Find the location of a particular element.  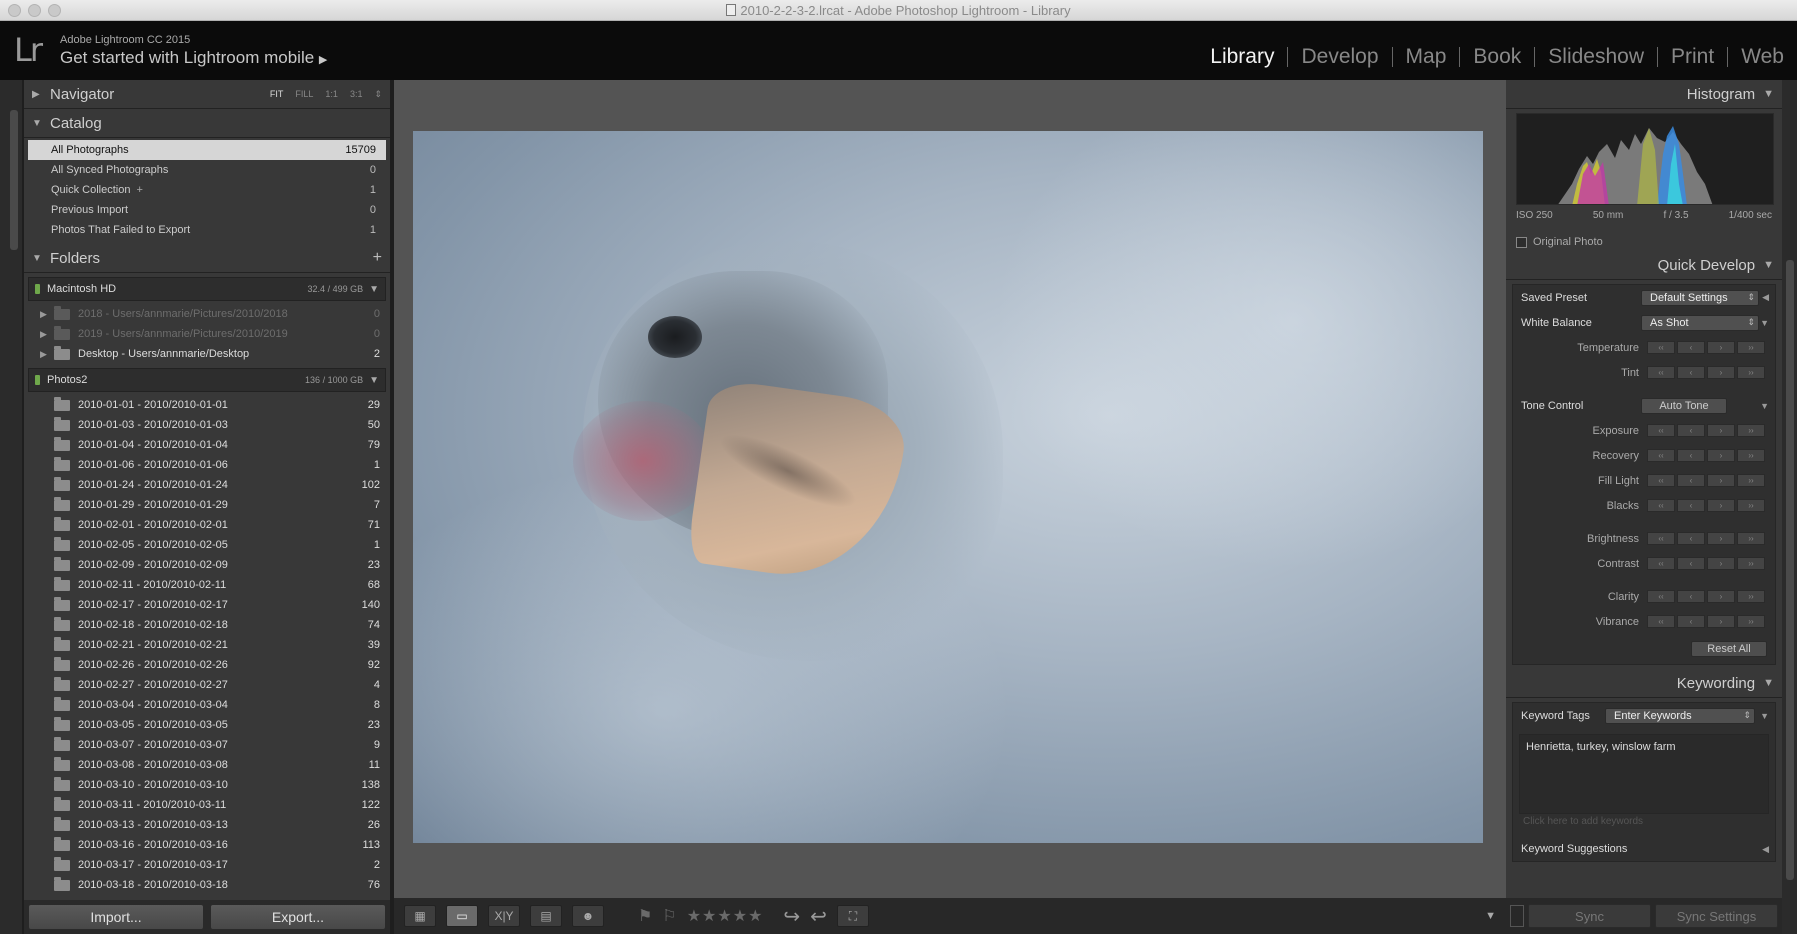

sync-button: Sync is located at coordinates (1589, 916).